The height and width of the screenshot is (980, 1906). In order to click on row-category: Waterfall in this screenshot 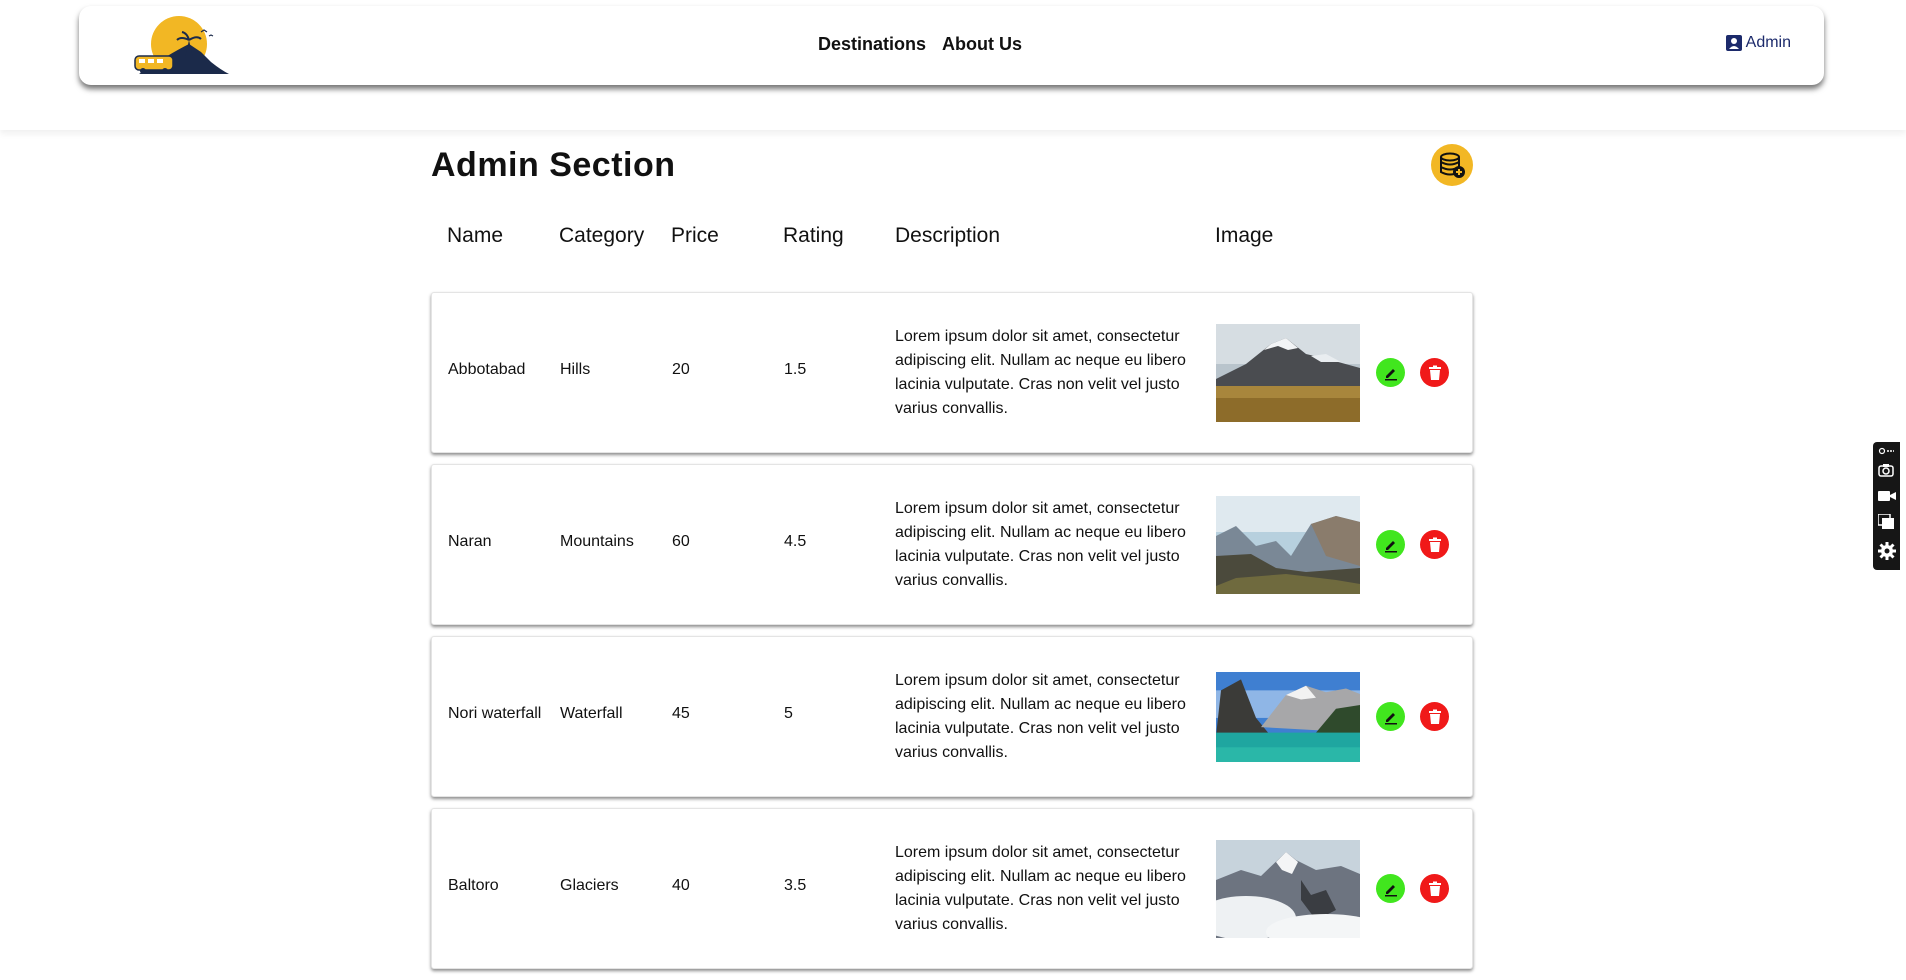, I will do `click(591, 713)`.